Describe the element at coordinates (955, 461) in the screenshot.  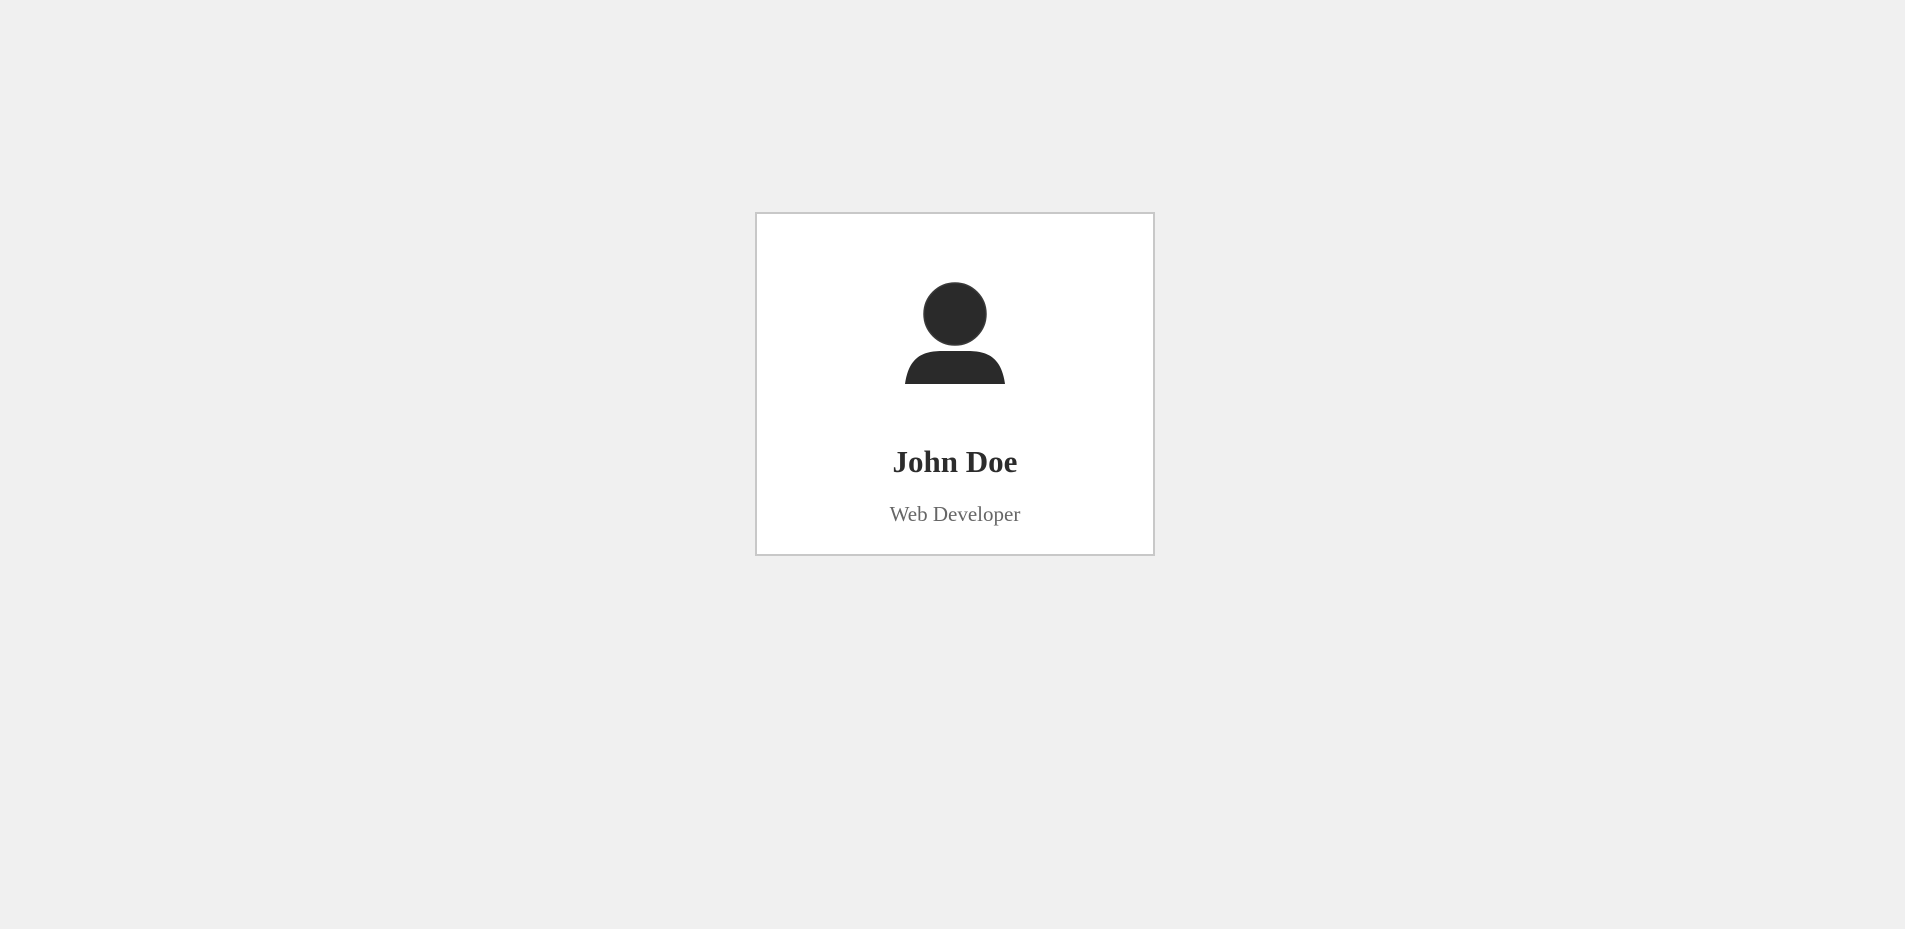
I see `profile-name: John Doe` at that location.